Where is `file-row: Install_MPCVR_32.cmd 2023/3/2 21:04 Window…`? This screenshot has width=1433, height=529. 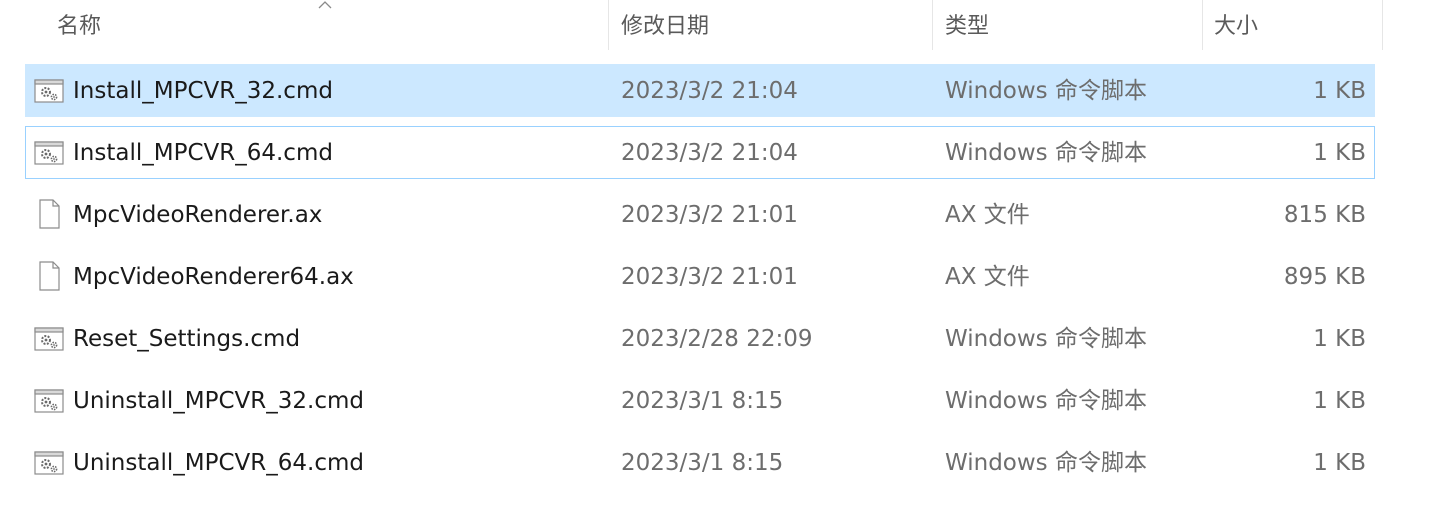
file-row: Install_MPCVR_32.cmd 2023/3/2 21:04 Window… is located at coordinates (700, 90).